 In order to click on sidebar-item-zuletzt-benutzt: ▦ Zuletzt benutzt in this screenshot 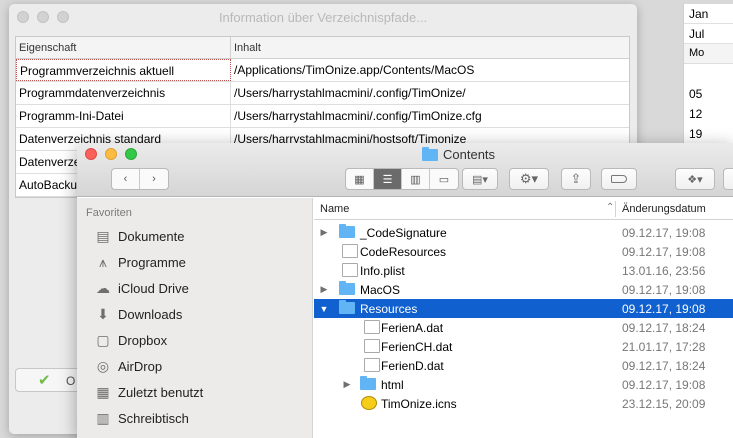, I will do `click(148, 392)`.